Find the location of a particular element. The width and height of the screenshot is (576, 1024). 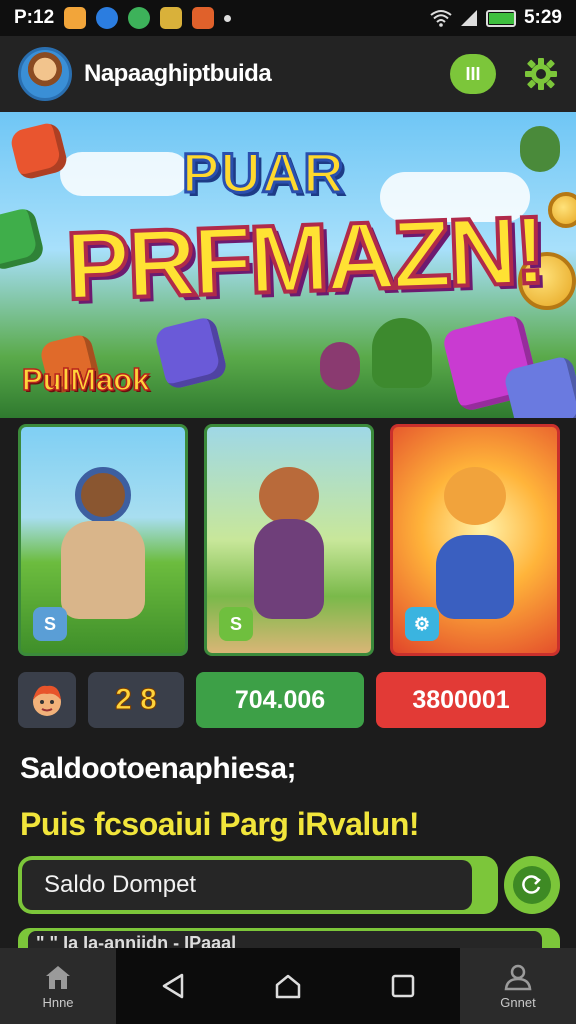

card-fox-warrior: S is located at coordinates (289, 540).